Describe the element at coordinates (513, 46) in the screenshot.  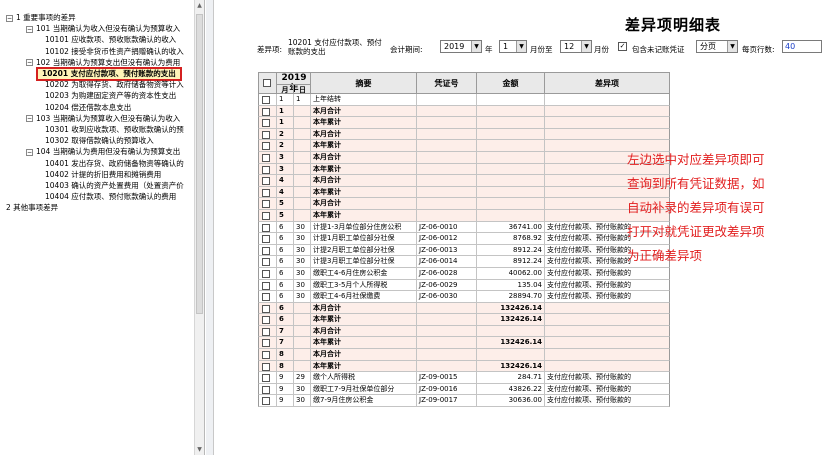
I see `month-from-select: 1 ▼` at that location.